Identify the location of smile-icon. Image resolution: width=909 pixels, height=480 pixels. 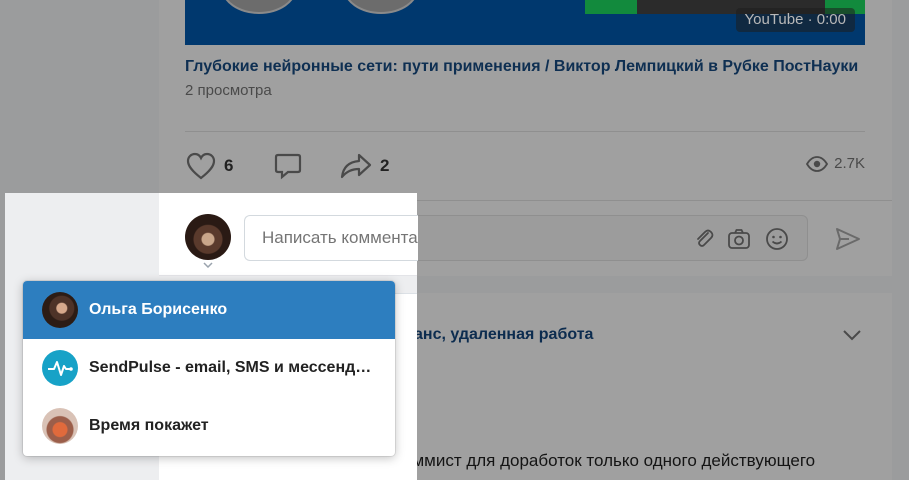
(777, 239).